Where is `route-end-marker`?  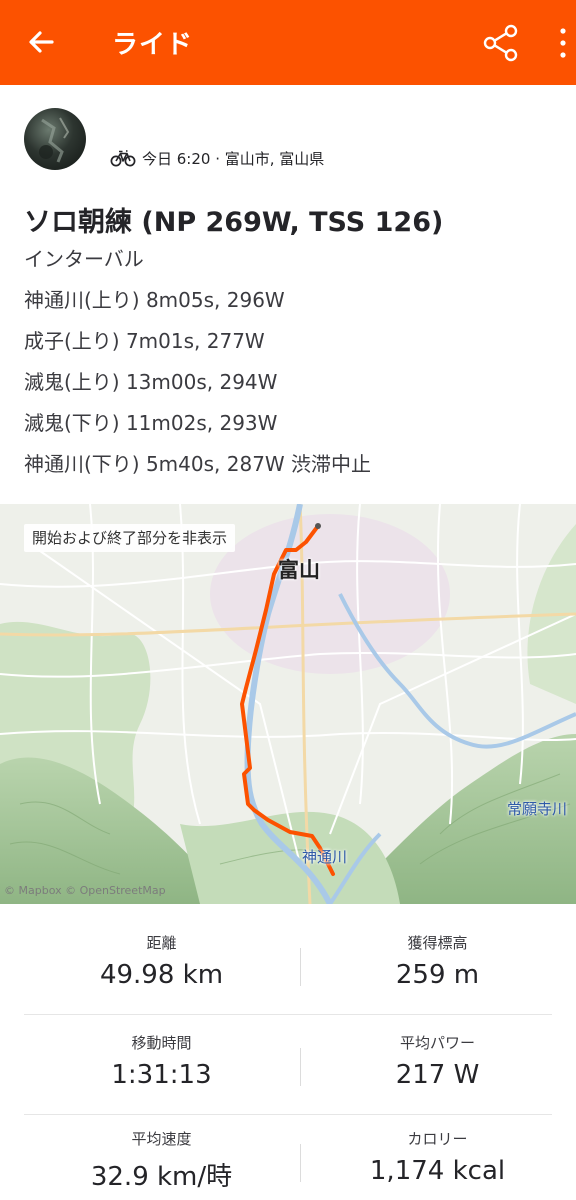
route-end-marker is located at coordinates (318, 526).